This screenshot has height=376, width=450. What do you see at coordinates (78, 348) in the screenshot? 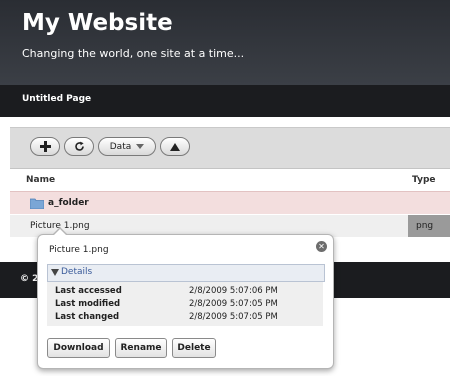
I see `download-button: Download` at bounding box center [78, 348].